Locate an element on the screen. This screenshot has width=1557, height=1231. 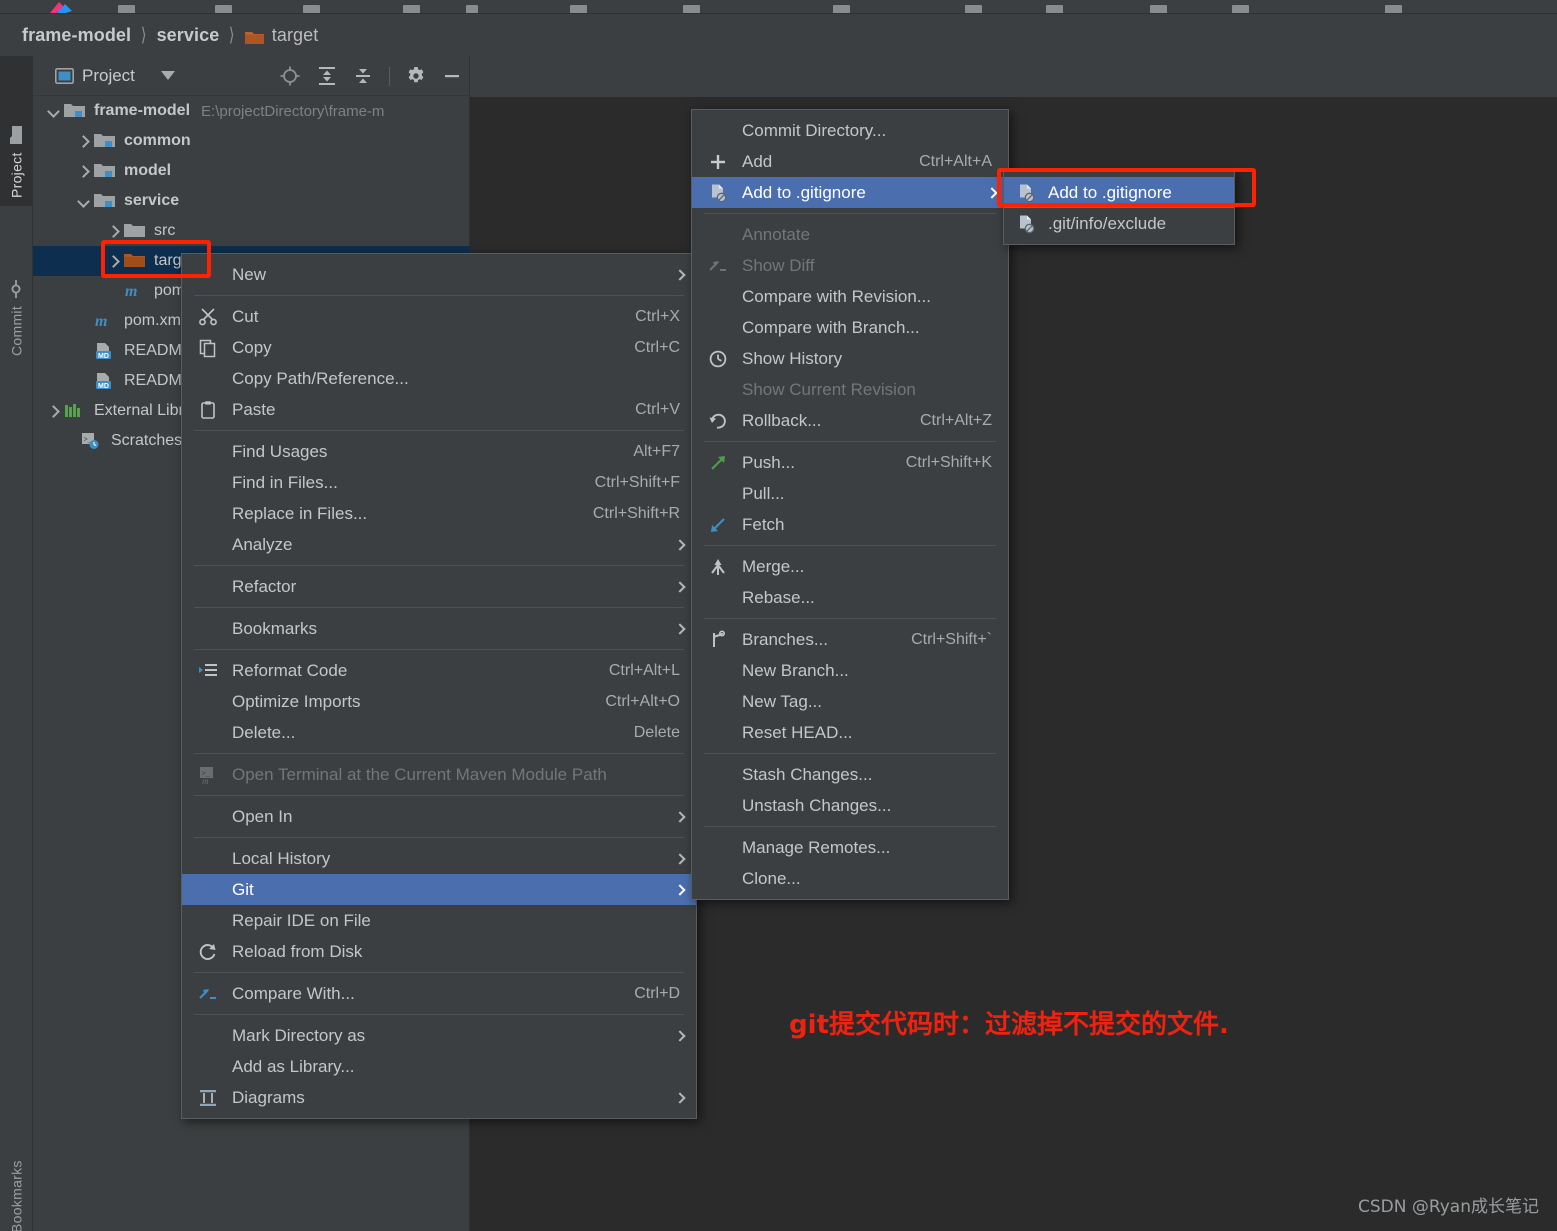
copy-icon is located at coordinates (208, 348).